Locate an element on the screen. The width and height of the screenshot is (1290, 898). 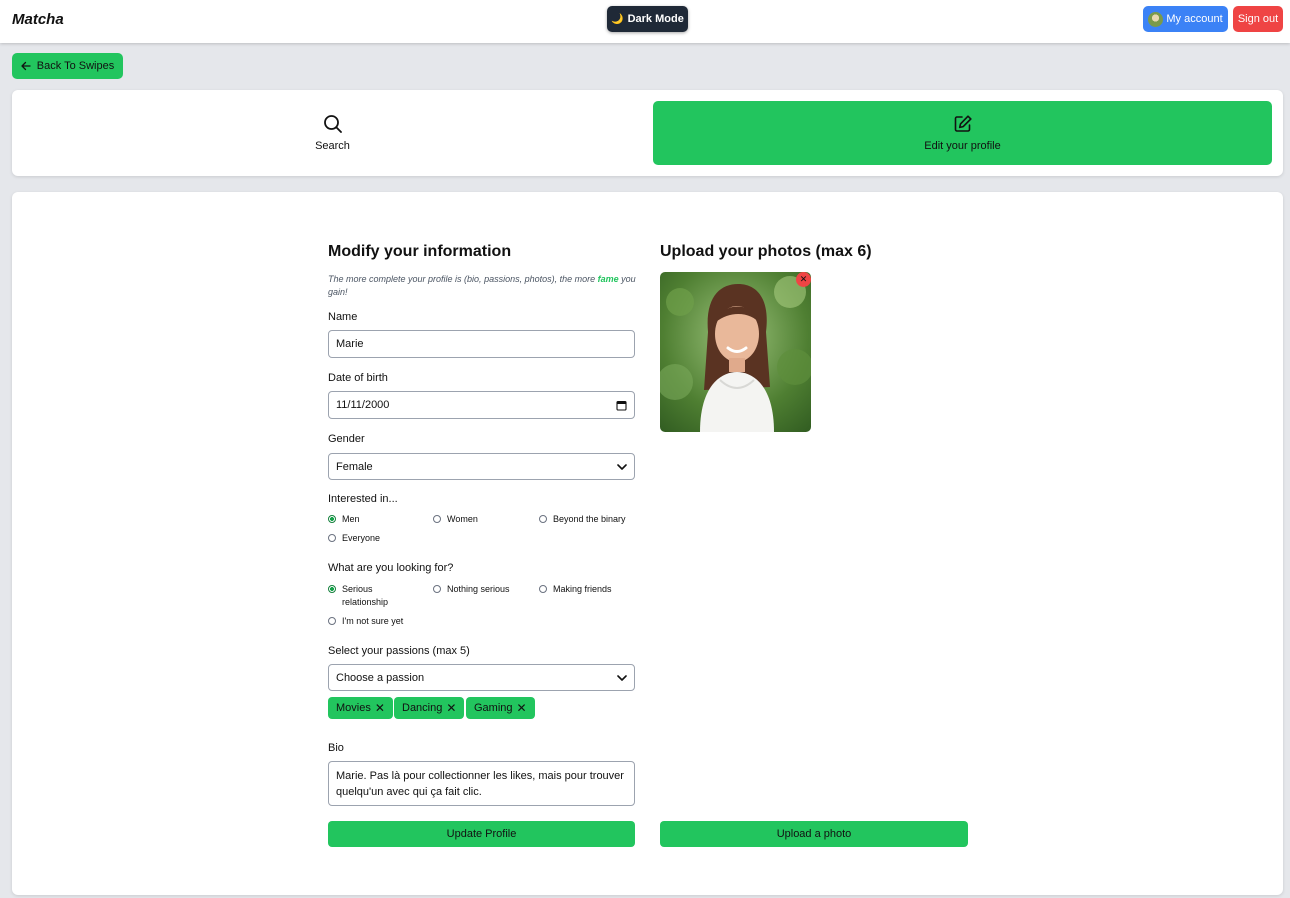
interest-option-everyone: Everyone is located at coordinates (354, 538).